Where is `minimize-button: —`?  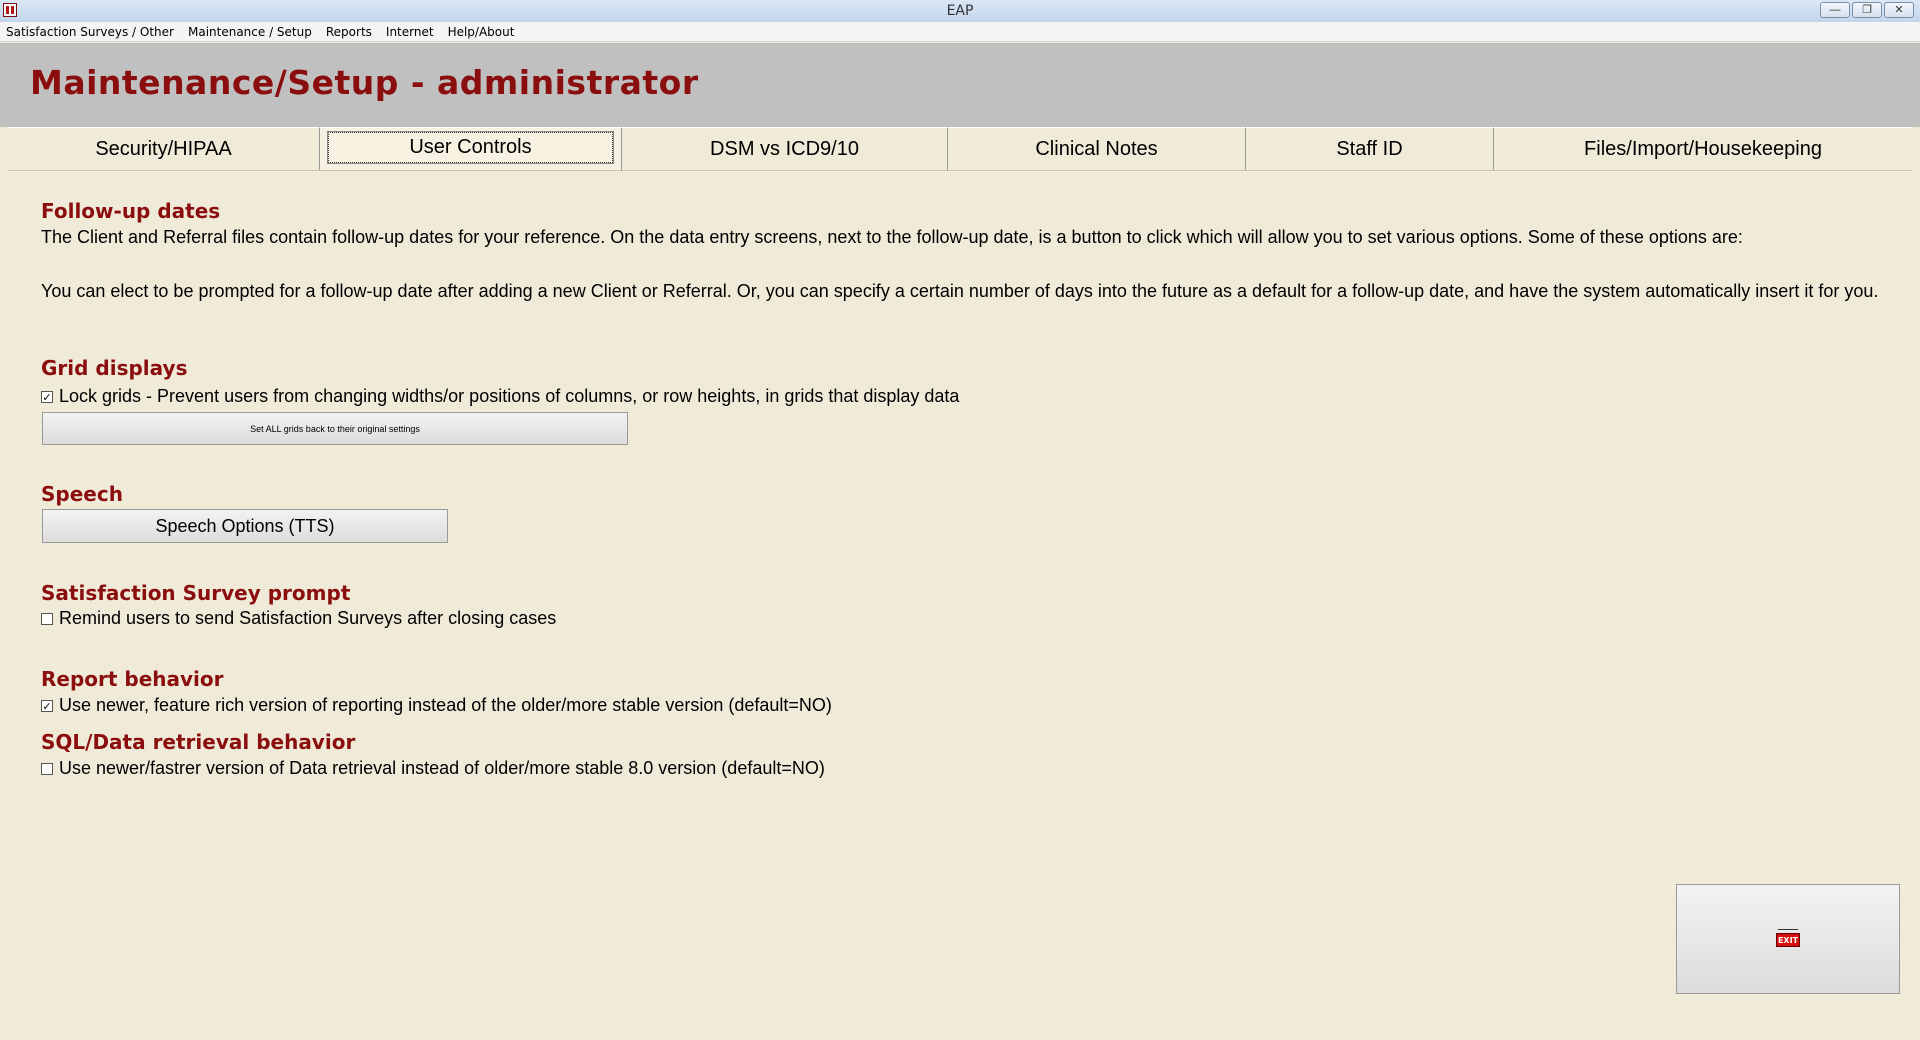
minimize-button: — is located at coordinates (1835, 10).